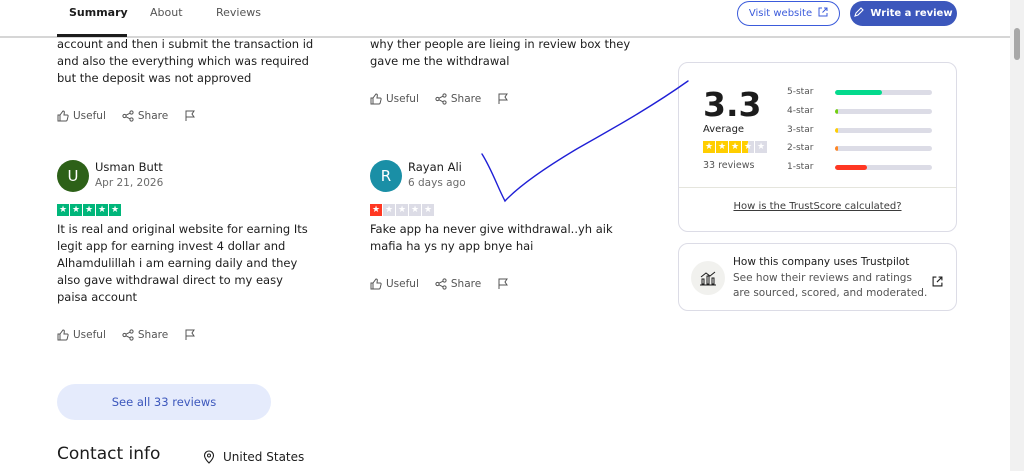  What do you see at coordinates (911, 13) in the screenshot?
I see `write-review-label: Write a review` at bounding box center [911, 13].